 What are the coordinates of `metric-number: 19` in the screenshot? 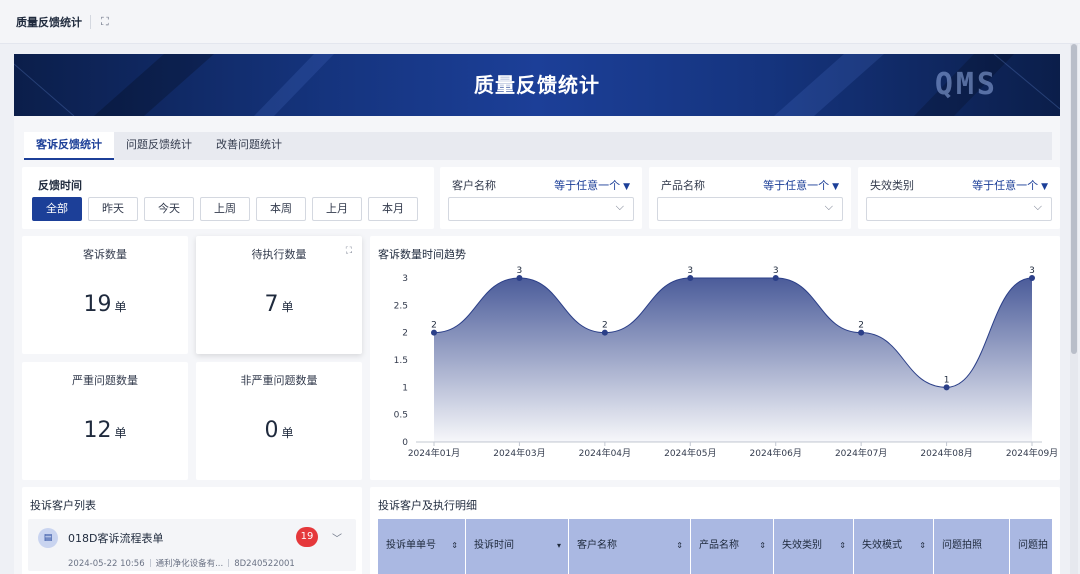 It's located at (97, 304).